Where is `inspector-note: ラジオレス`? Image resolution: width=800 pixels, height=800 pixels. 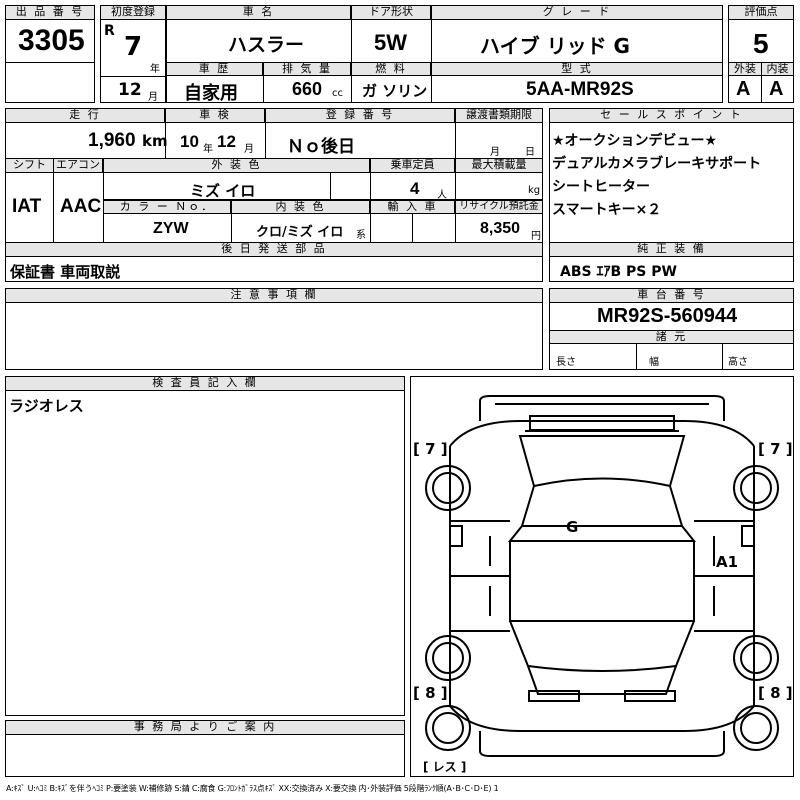 inspector-note: ラジオレス is located at coordinates (46, 406).